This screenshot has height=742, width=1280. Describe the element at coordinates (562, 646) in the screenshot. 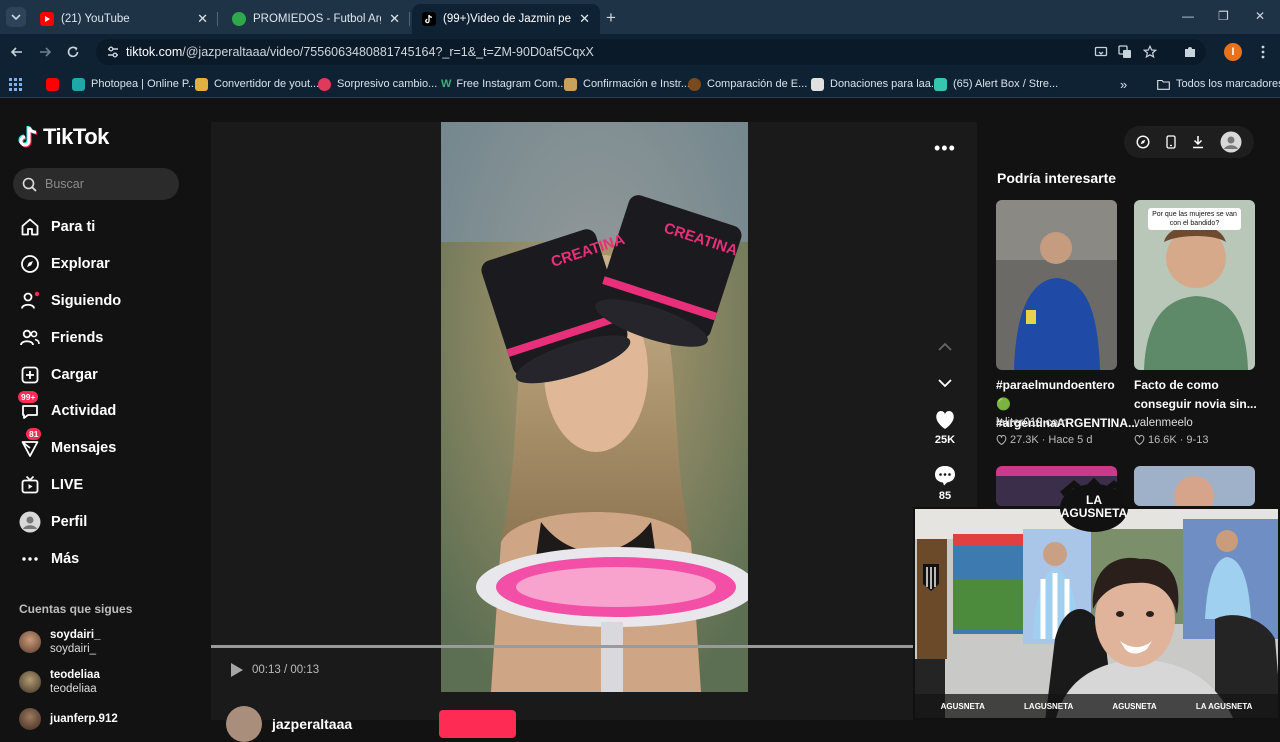

I see `seek-bar` at that location.